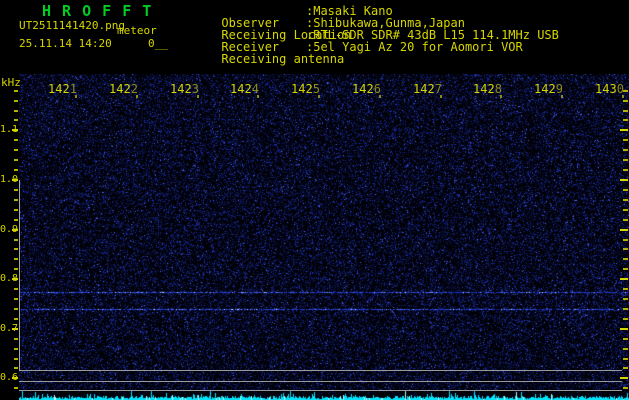 The image size is (629, 400). I want to click on time-axis-label: 1423, so click(184, 89).